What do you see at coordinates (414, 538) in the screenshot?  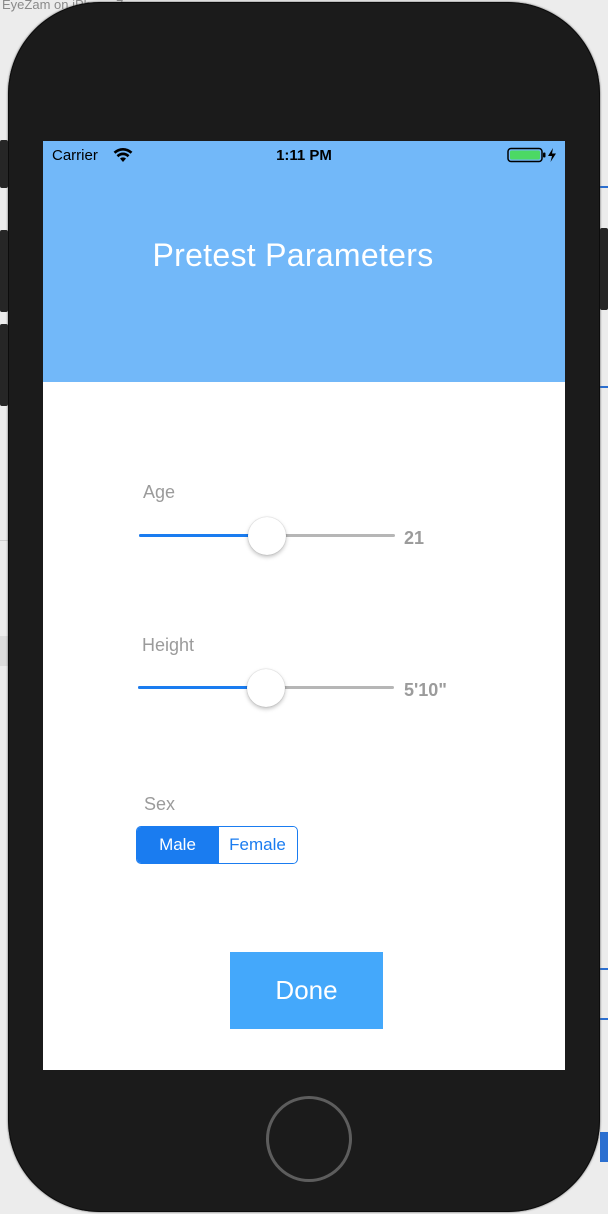 I see `age-value: 21` at bounding box center [414, 538].